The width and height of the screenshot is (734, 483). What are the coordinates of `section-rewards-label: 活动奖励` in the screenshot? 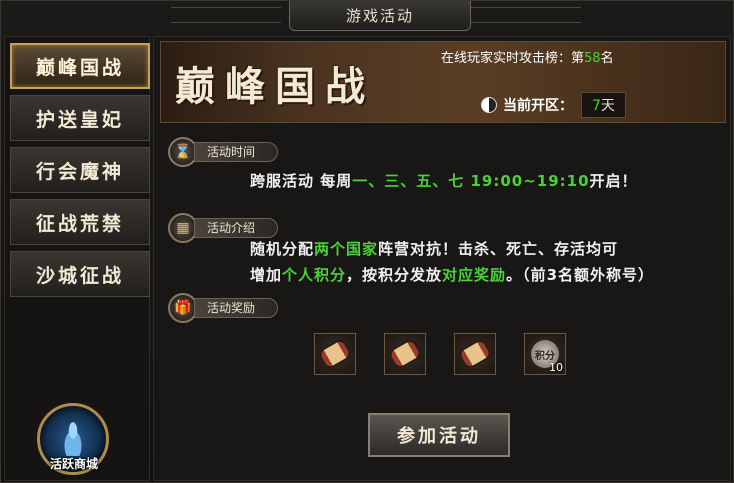 It's located at (236, 308).